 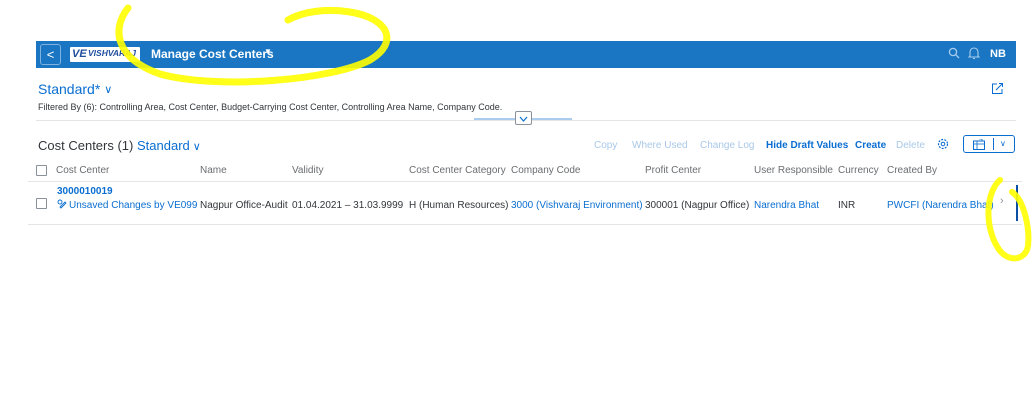 What do you see at coordinates (870, 145) in the screenshot?
I see `create-button: Create` at bounding box center [870, 145].